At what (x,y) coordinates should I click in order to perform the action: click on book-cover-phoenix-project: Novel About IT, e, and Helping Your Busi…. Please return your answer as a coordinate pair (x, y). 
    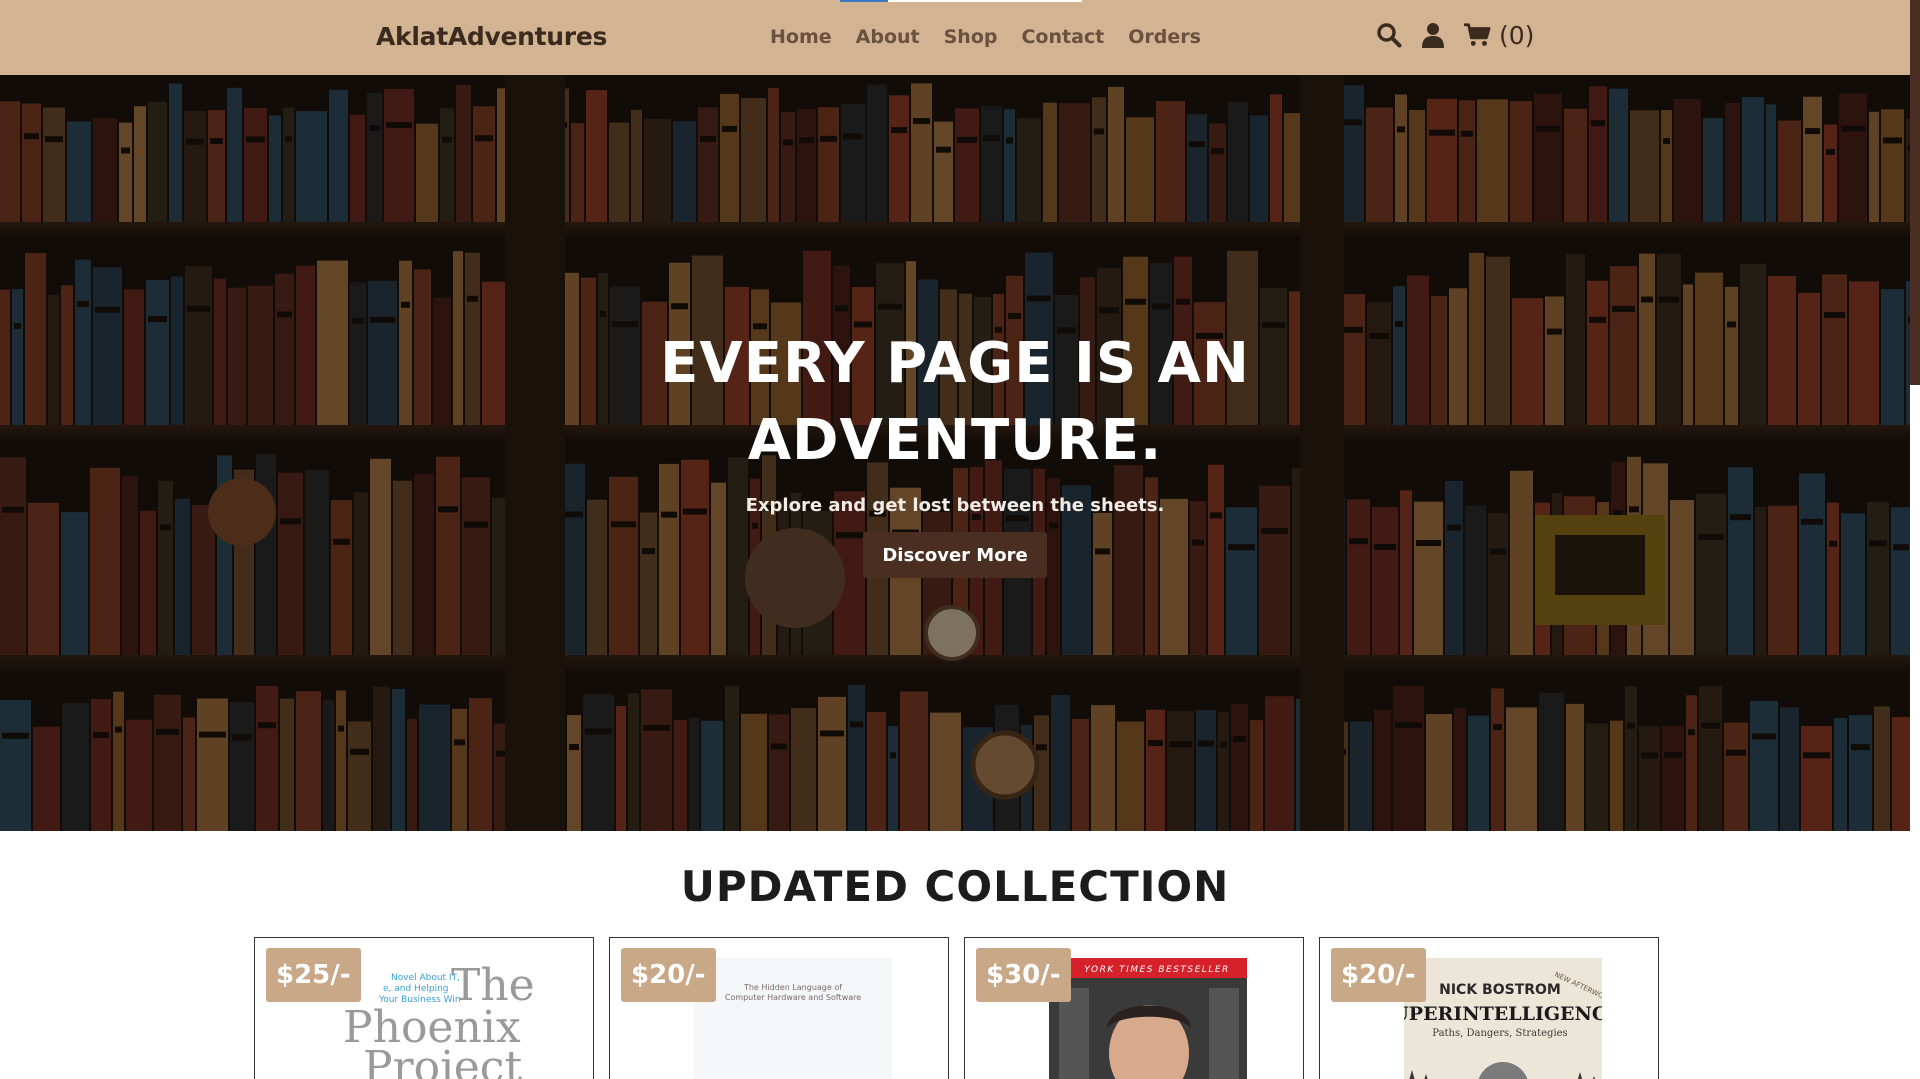
    Looking at the image, I should click on (438, 1018).